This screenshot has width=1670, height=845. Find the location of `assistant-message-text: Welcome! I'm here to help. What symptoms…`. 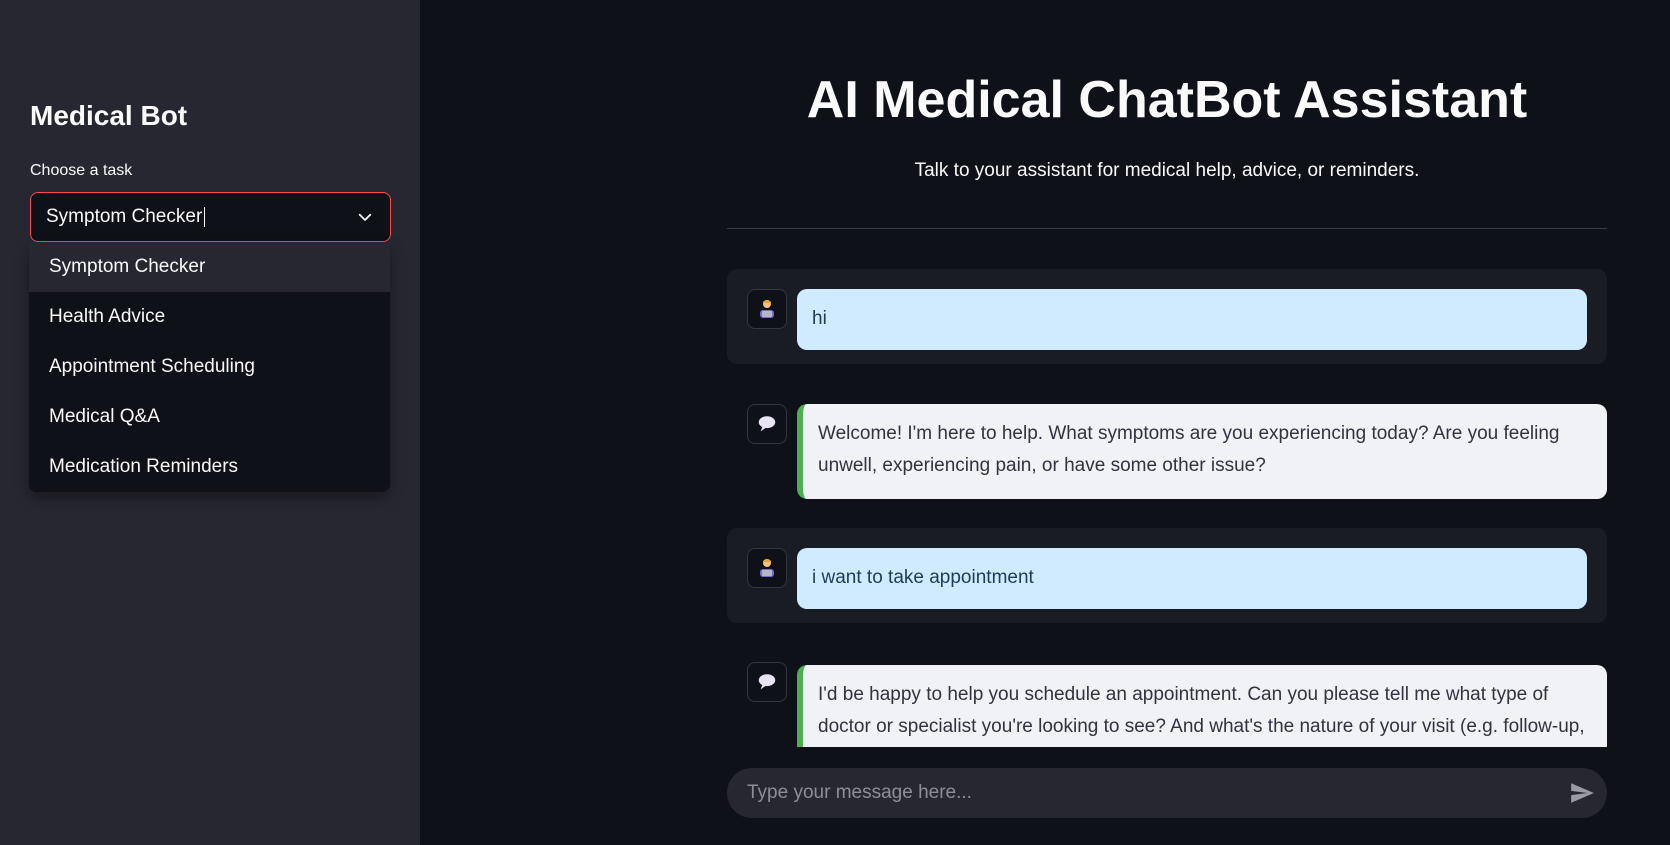

assistant-message-text: Welcome! I'm here to help. What symptoms… is located at coordinates (1202, 451).